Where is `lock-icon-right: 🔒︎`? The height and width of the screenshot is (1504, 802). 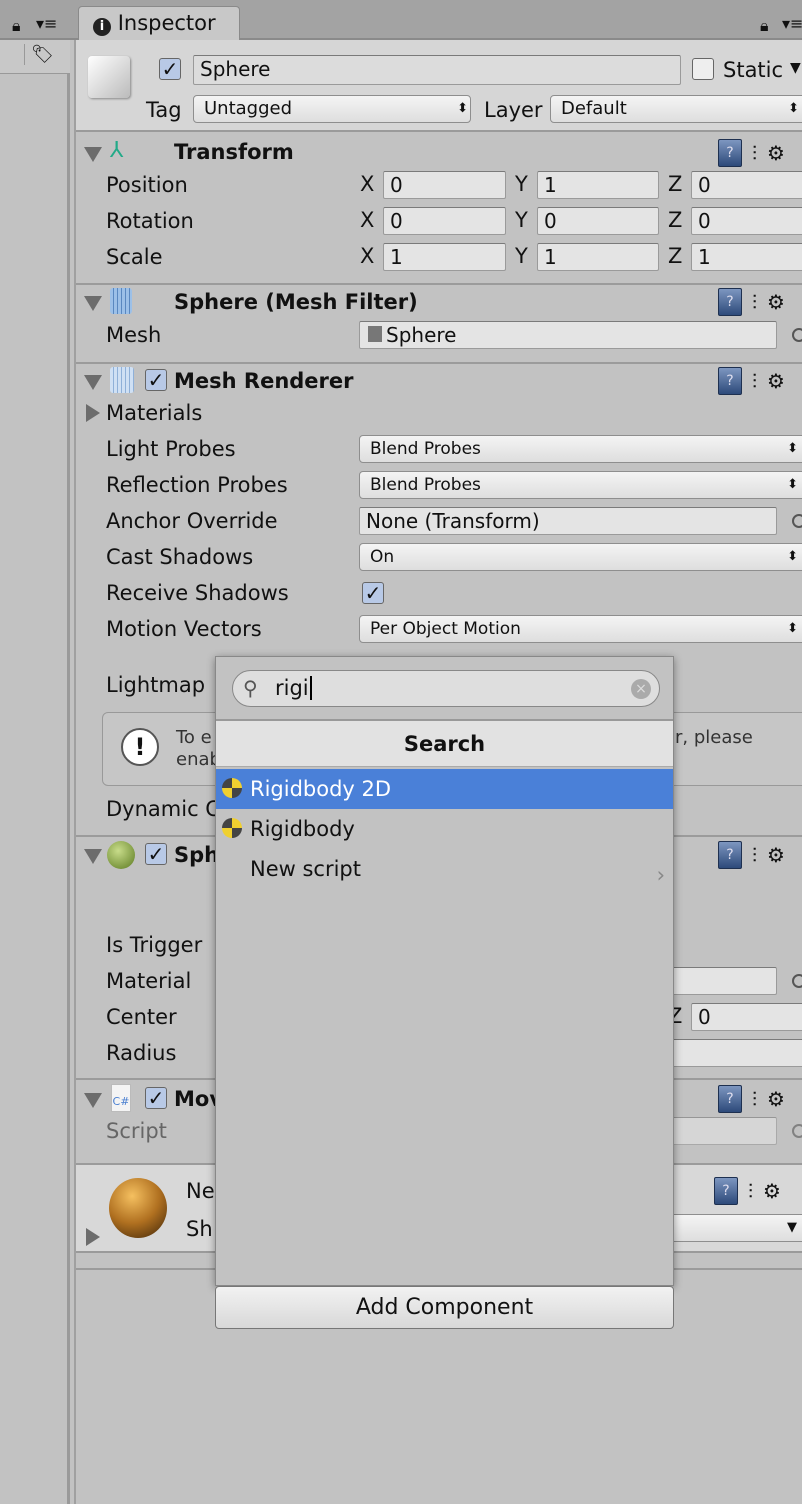
lock-icon-right: 🔒︎ is located at coordinates (764, 26).